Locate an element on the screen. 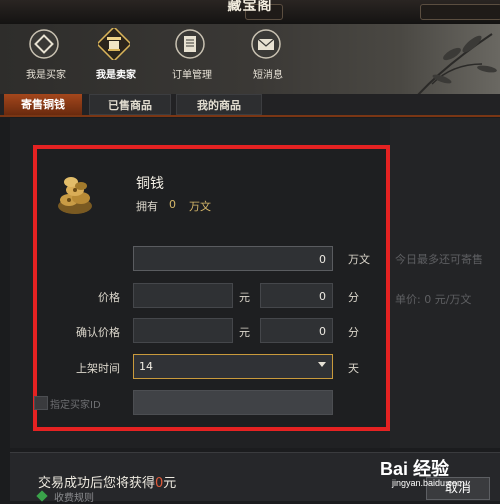  owned-value: 0 is located at coordinates (172, 204).